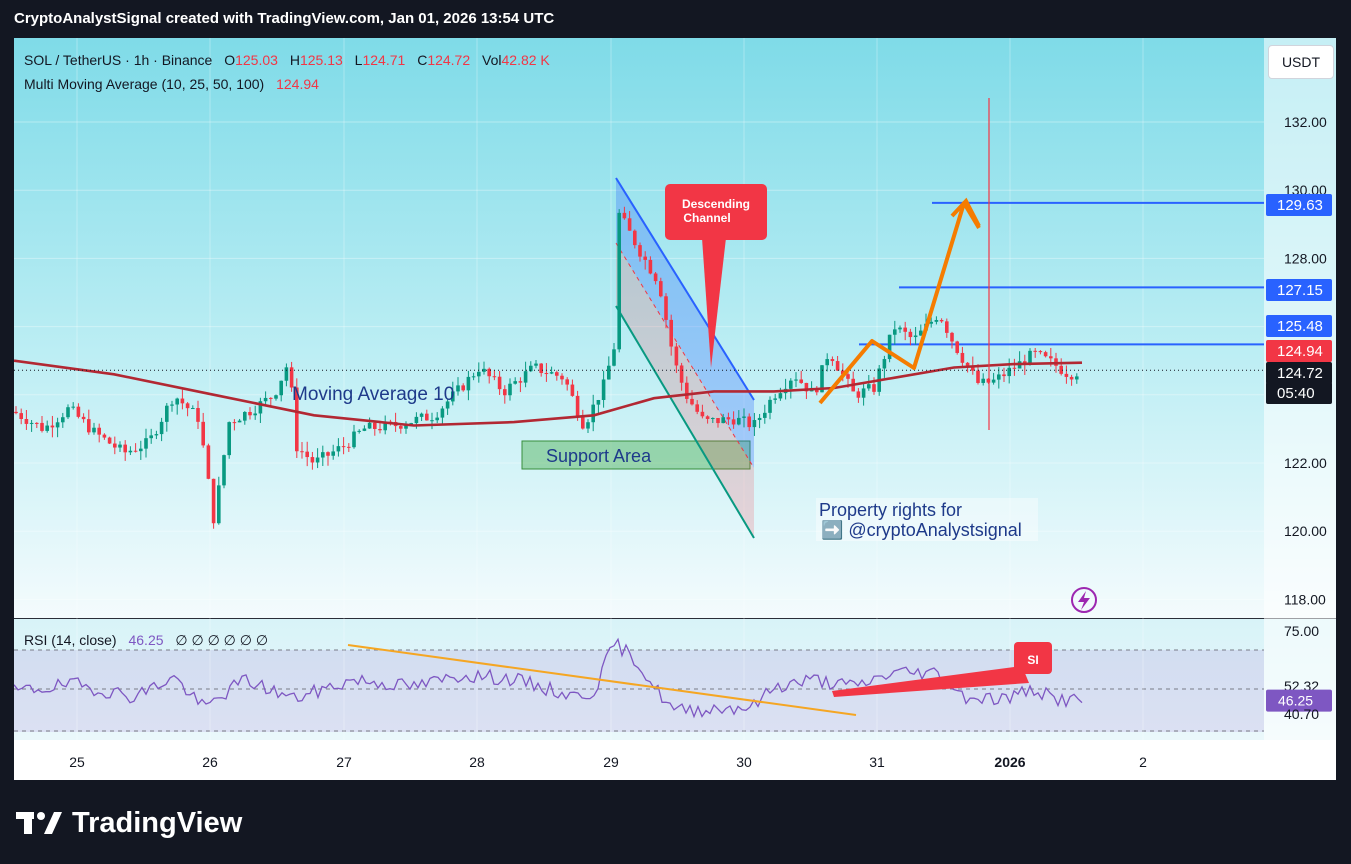 This screenshot has width=1351, height=864. Describe the element at coordinates (526, 60) in the screenshot. I see `volume-value: 42.82 K` at that location.